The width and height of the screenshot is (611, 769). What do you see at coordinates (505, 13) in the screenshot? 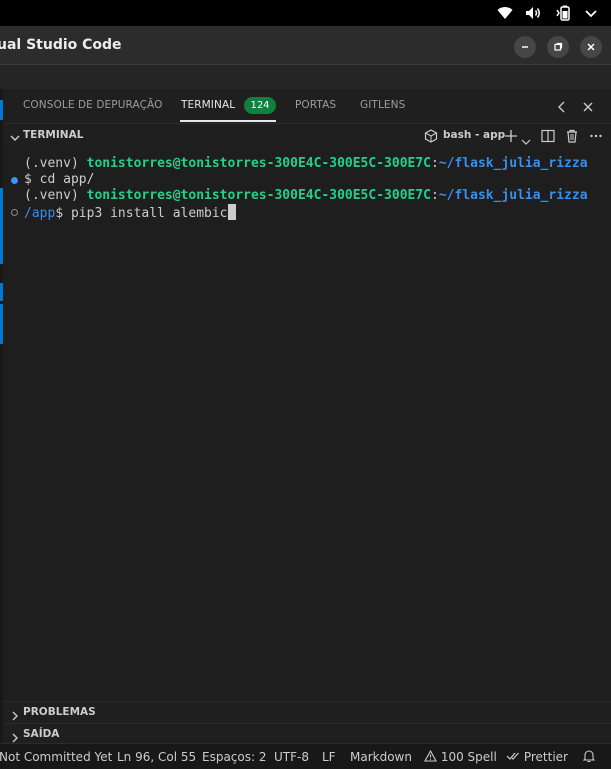
I see `wifi-icon` at bounding box center [505, 13].